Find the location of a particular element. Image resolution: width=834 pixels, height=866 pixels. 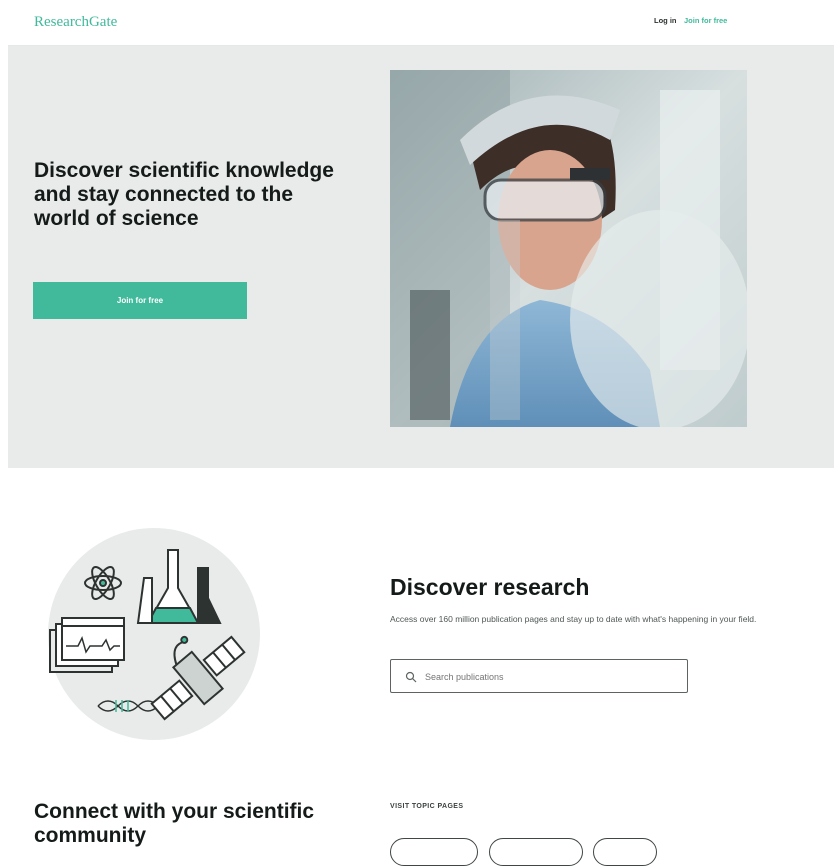

search-box is located at coordinates (539, 676).